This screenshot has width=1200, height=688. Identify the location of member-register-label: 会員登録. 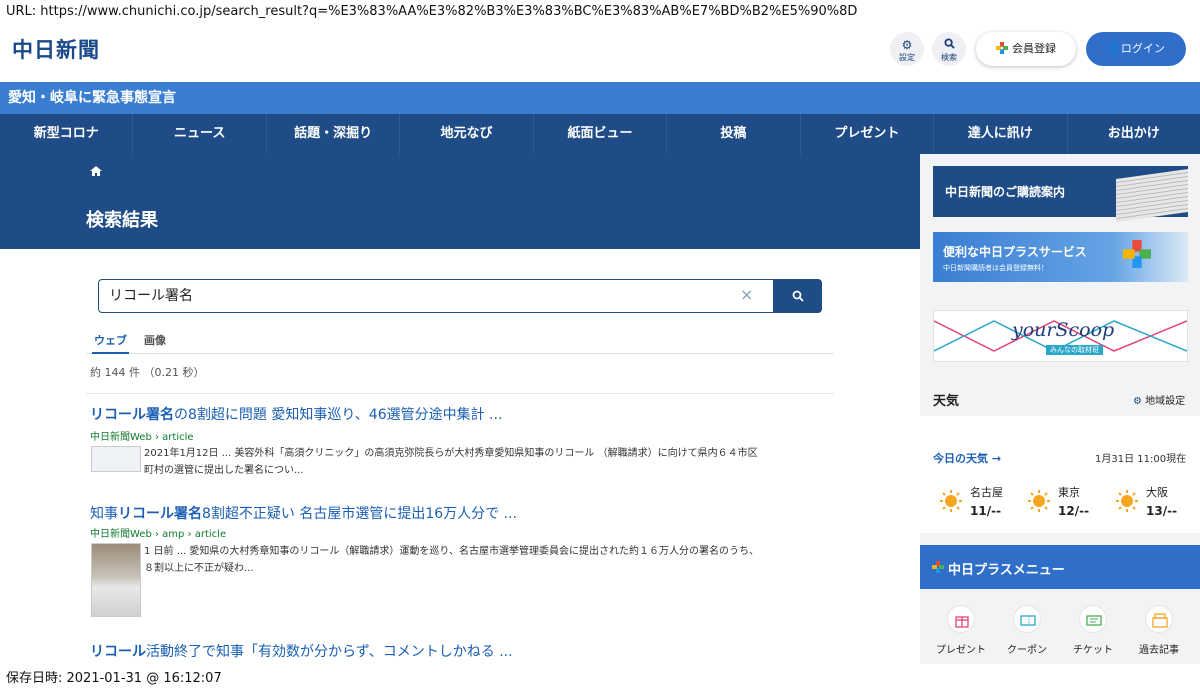
(1034, 48).